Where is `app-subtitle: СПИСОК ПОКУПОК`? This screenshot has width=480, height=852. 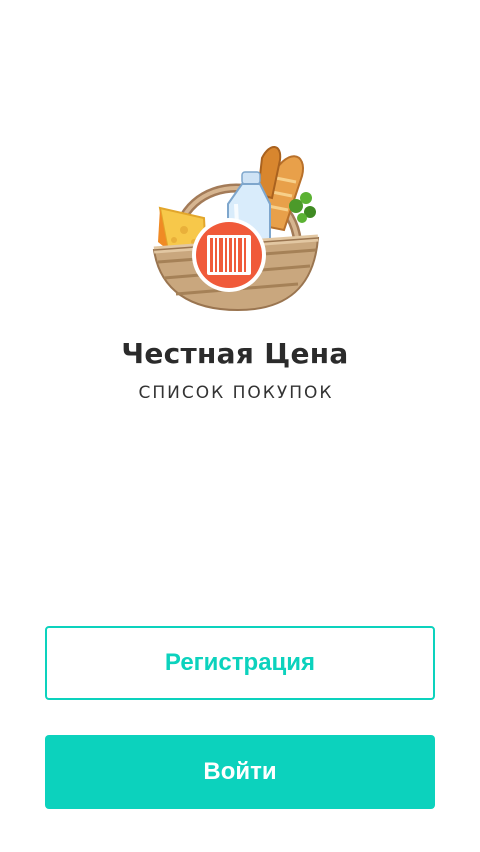 app-subtitle: СПИСОК ПОКУПОК is located at coordinates (236, 393).